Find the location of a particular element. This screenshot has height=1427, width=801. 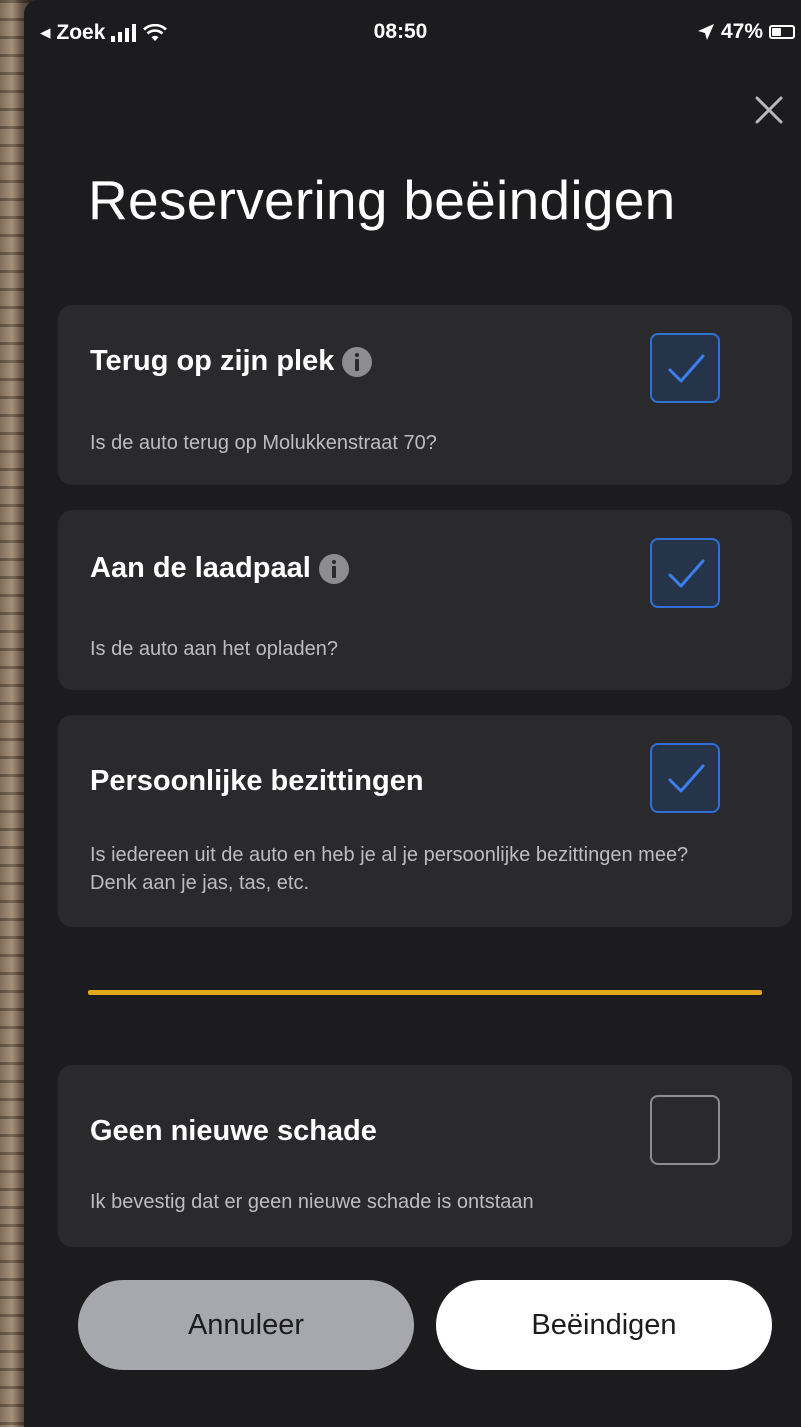

checkbox-back-in-place is located at coordinates (685, 368).